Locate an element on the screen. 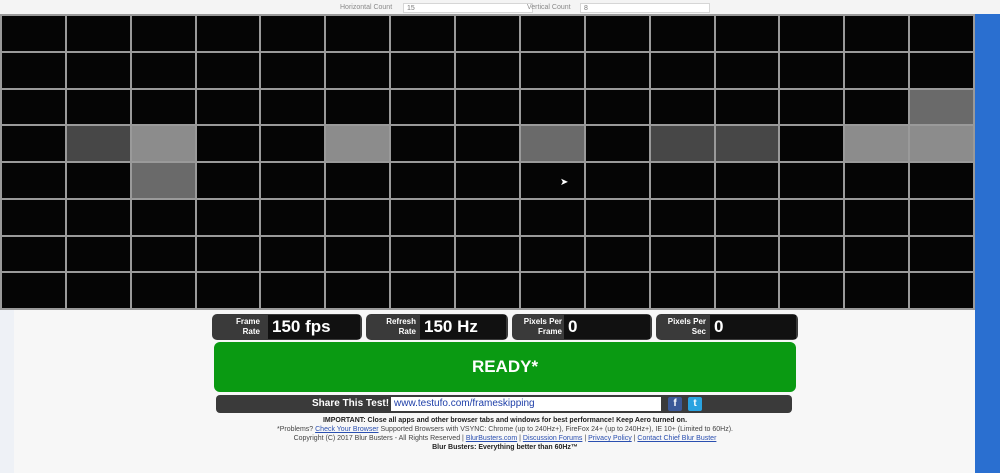 Image resolution: width=1000 pixels, height=473 pixels. pixels-per-sec-label: Pixels Per Sec is located at coordinates (686, 326).